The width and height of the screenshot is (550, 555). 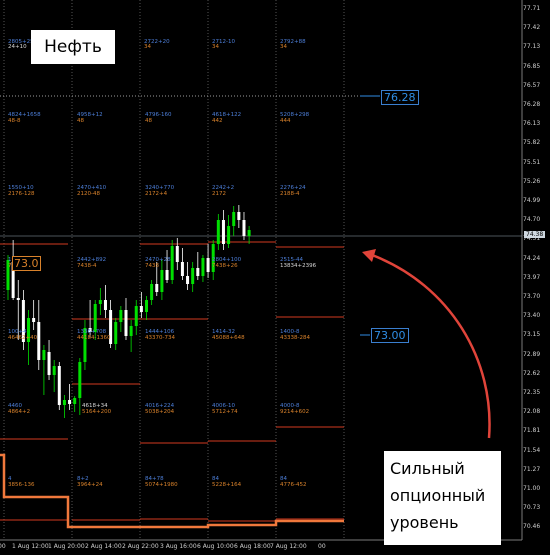 I want to click on chart-overlay, so click(x=426, y=344).